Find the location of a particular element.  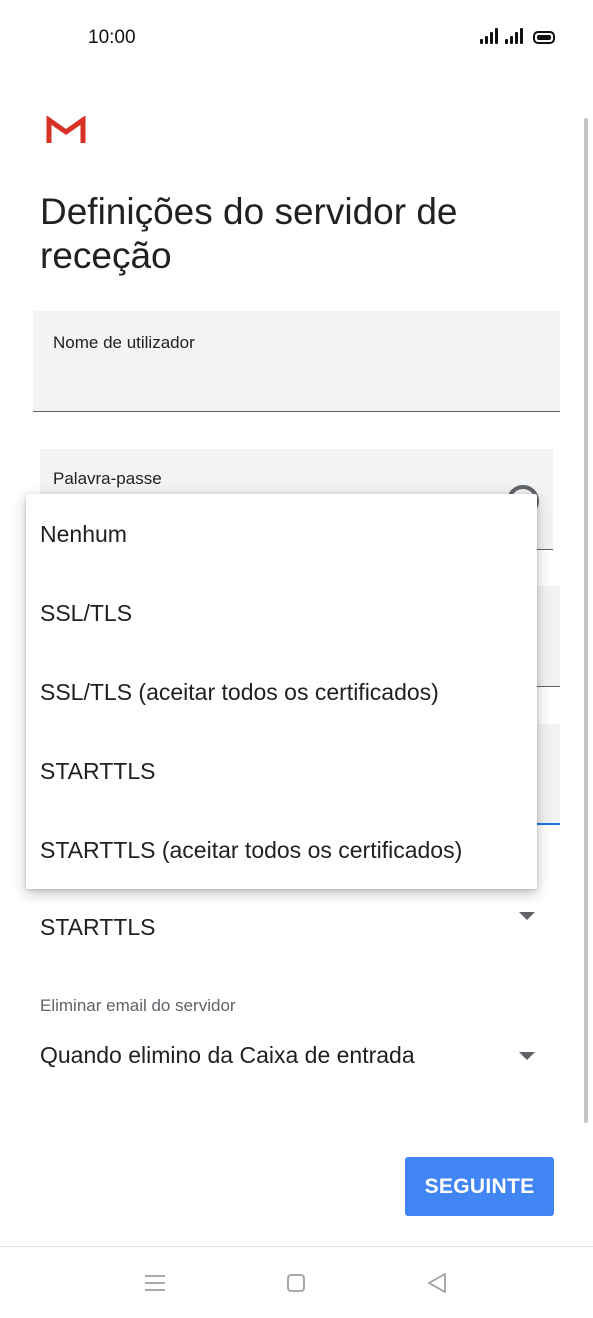

status-icons is located at coordinates (517, 36).